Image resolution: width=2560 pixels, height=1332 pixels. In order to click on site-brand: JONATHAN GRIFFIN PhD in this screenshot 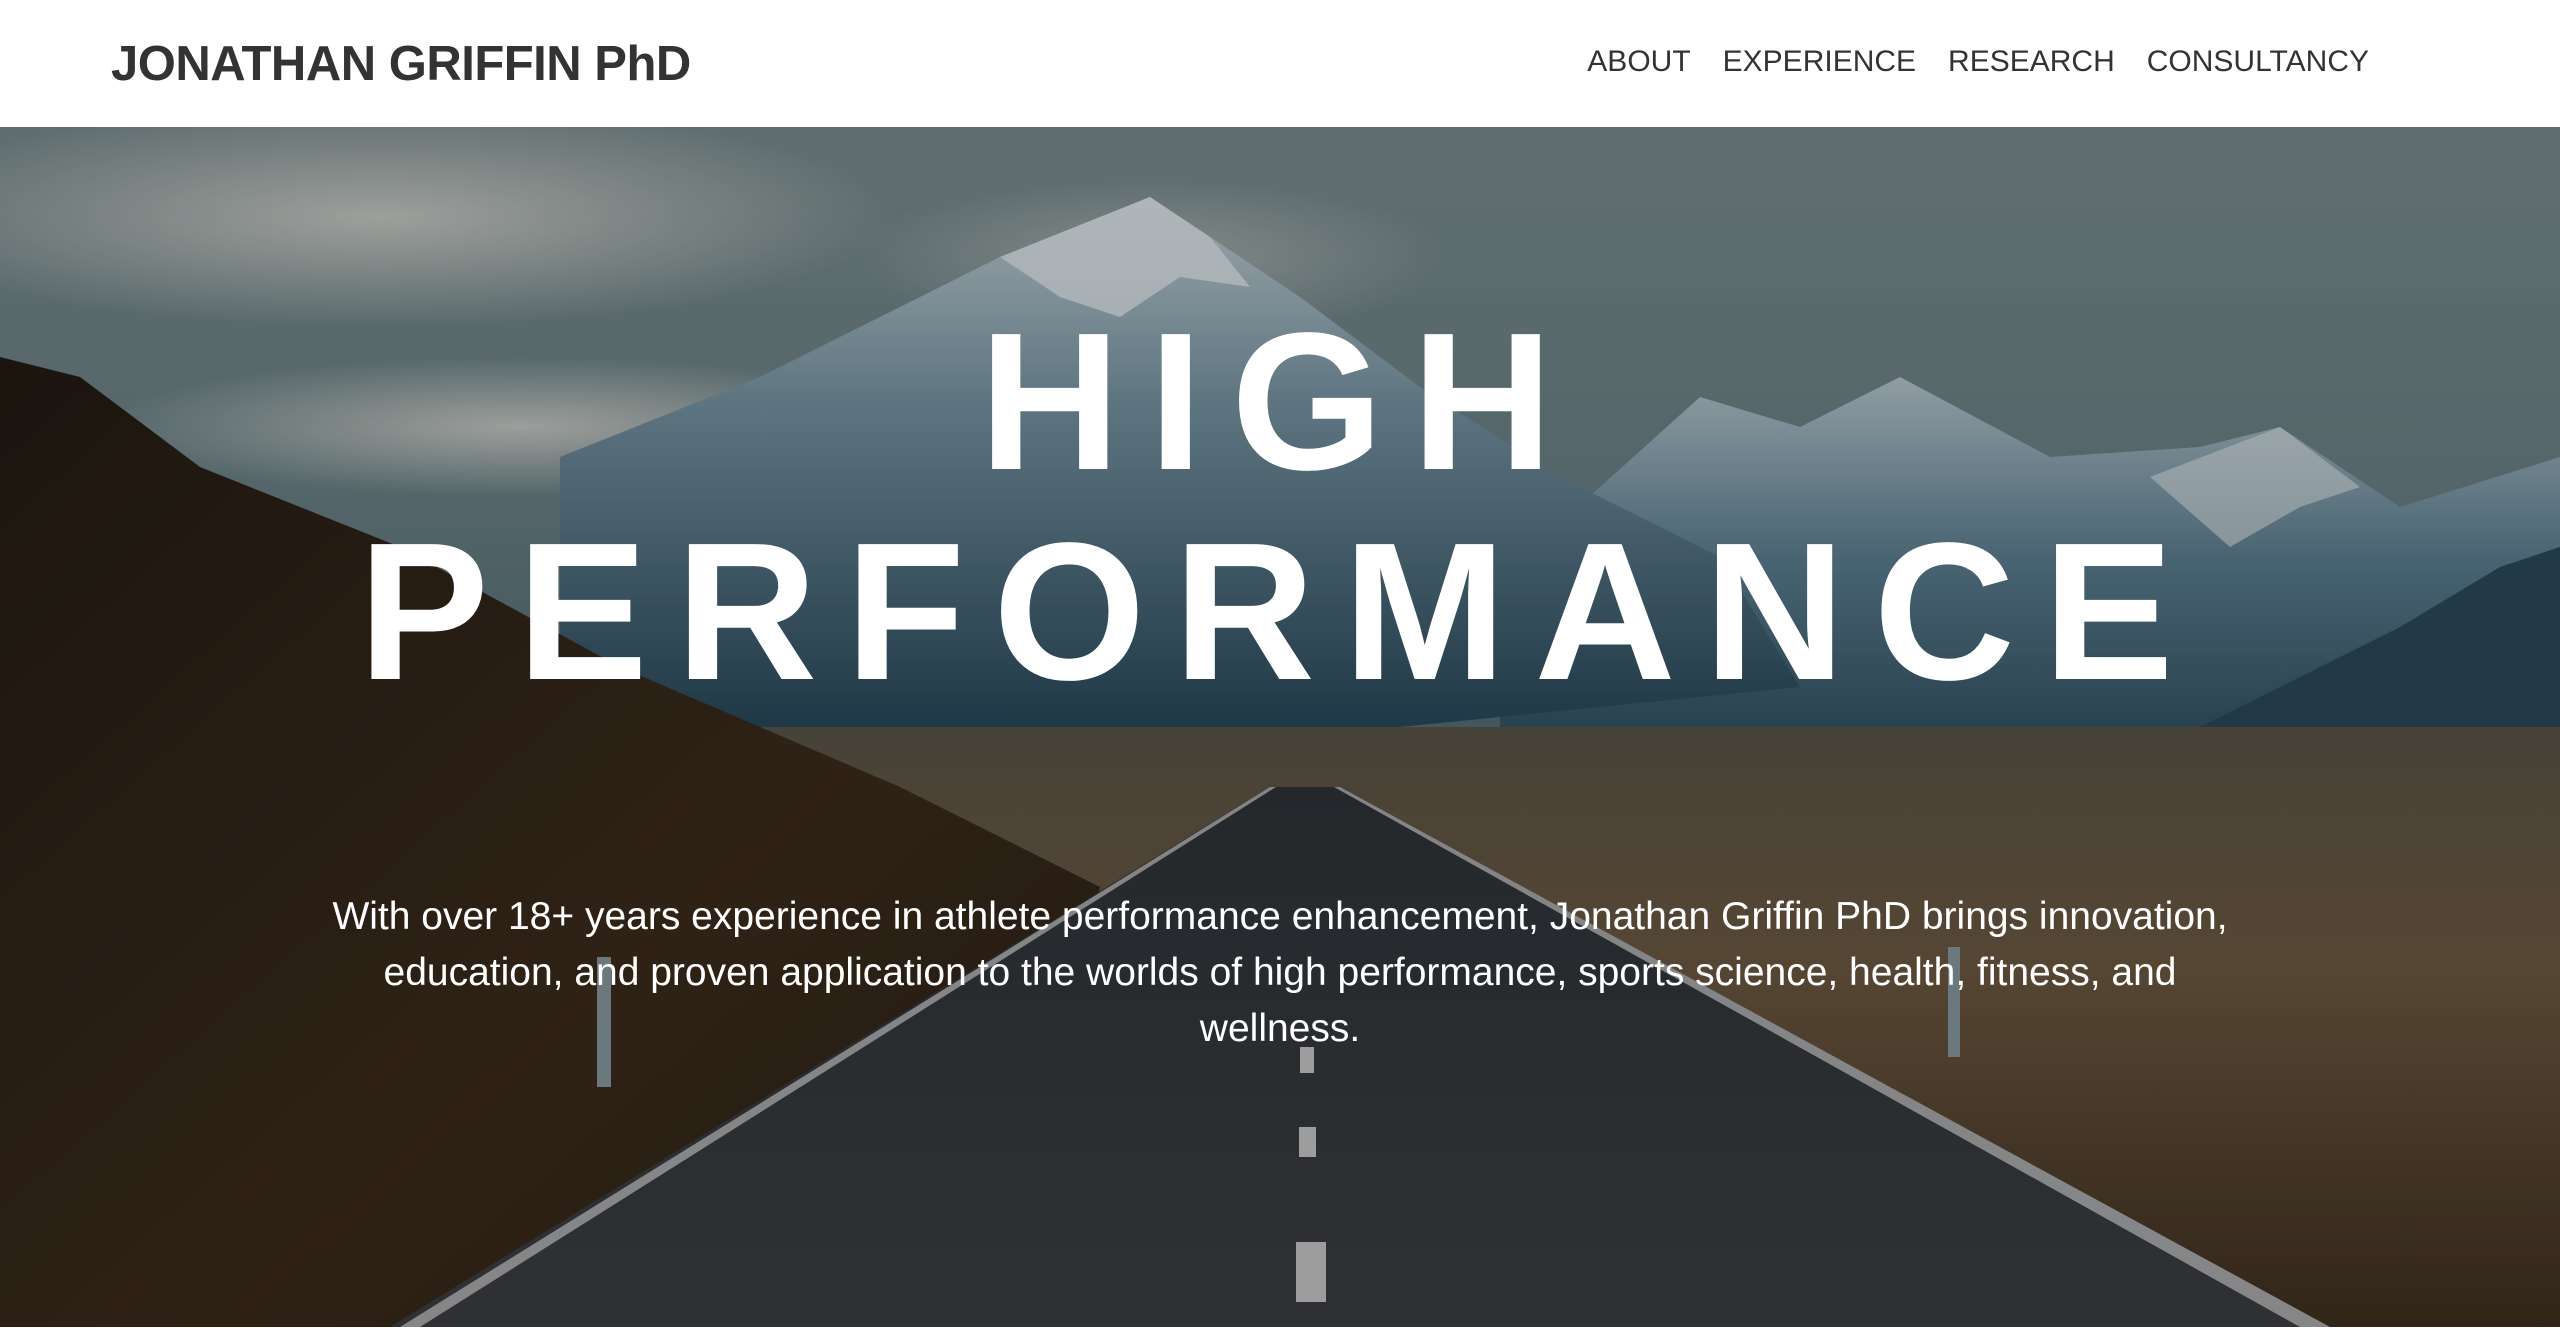, I will do `click(401, 64)`.